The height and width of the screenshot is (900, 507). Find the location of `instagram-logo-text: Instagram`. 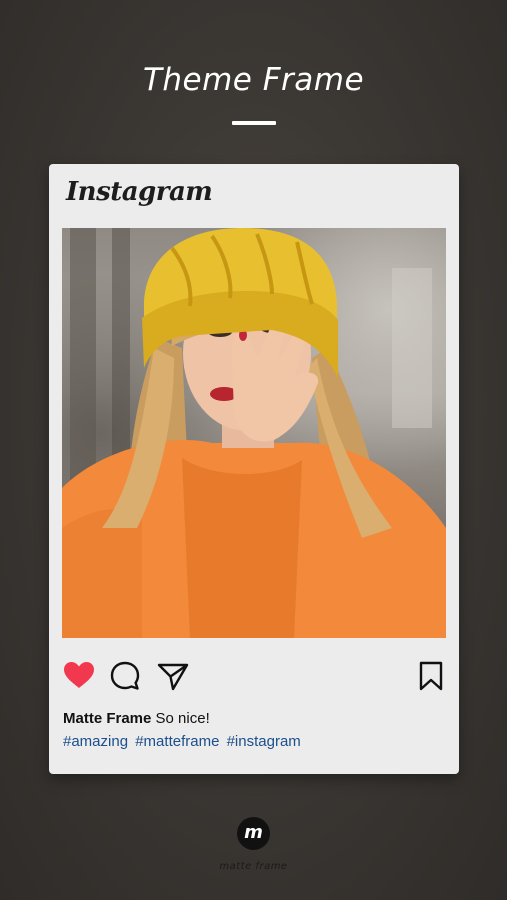

instagram-logo-text: Instagram is located at coordinates (139, 192).